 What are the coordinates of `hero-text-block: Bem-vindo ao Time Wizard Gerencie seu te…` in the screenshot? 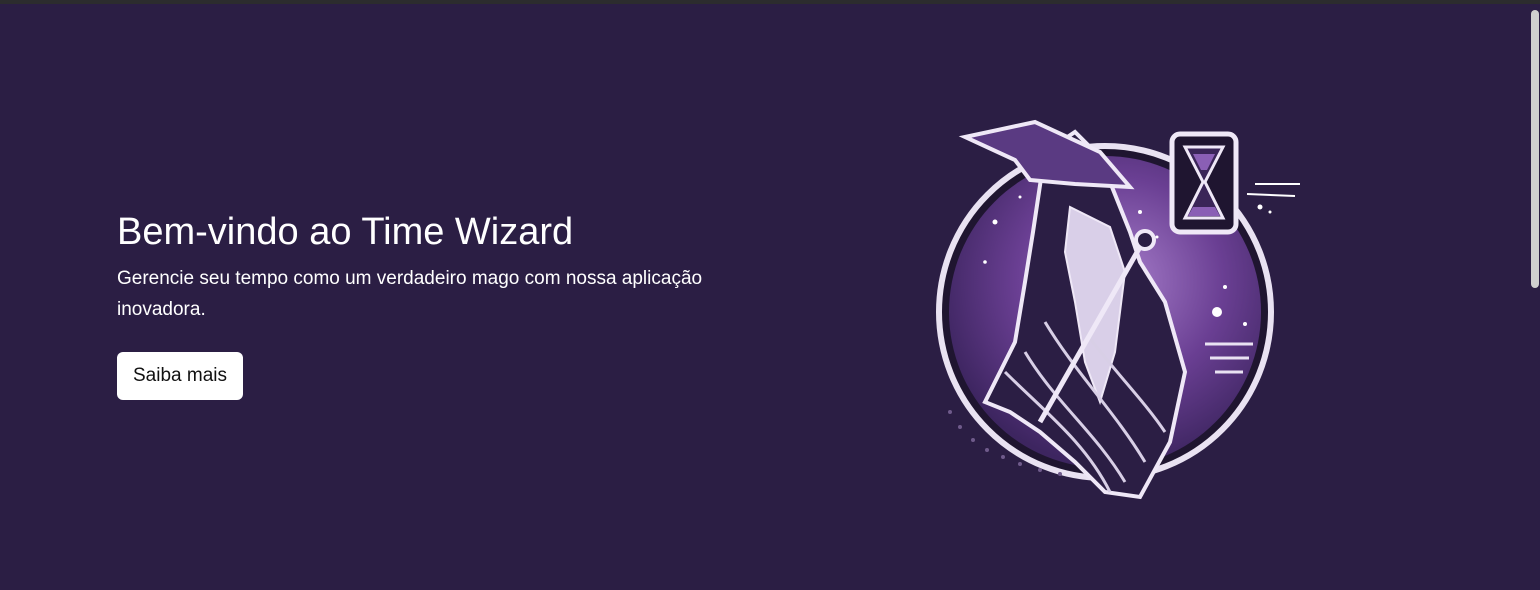 It's located at (437, 267).